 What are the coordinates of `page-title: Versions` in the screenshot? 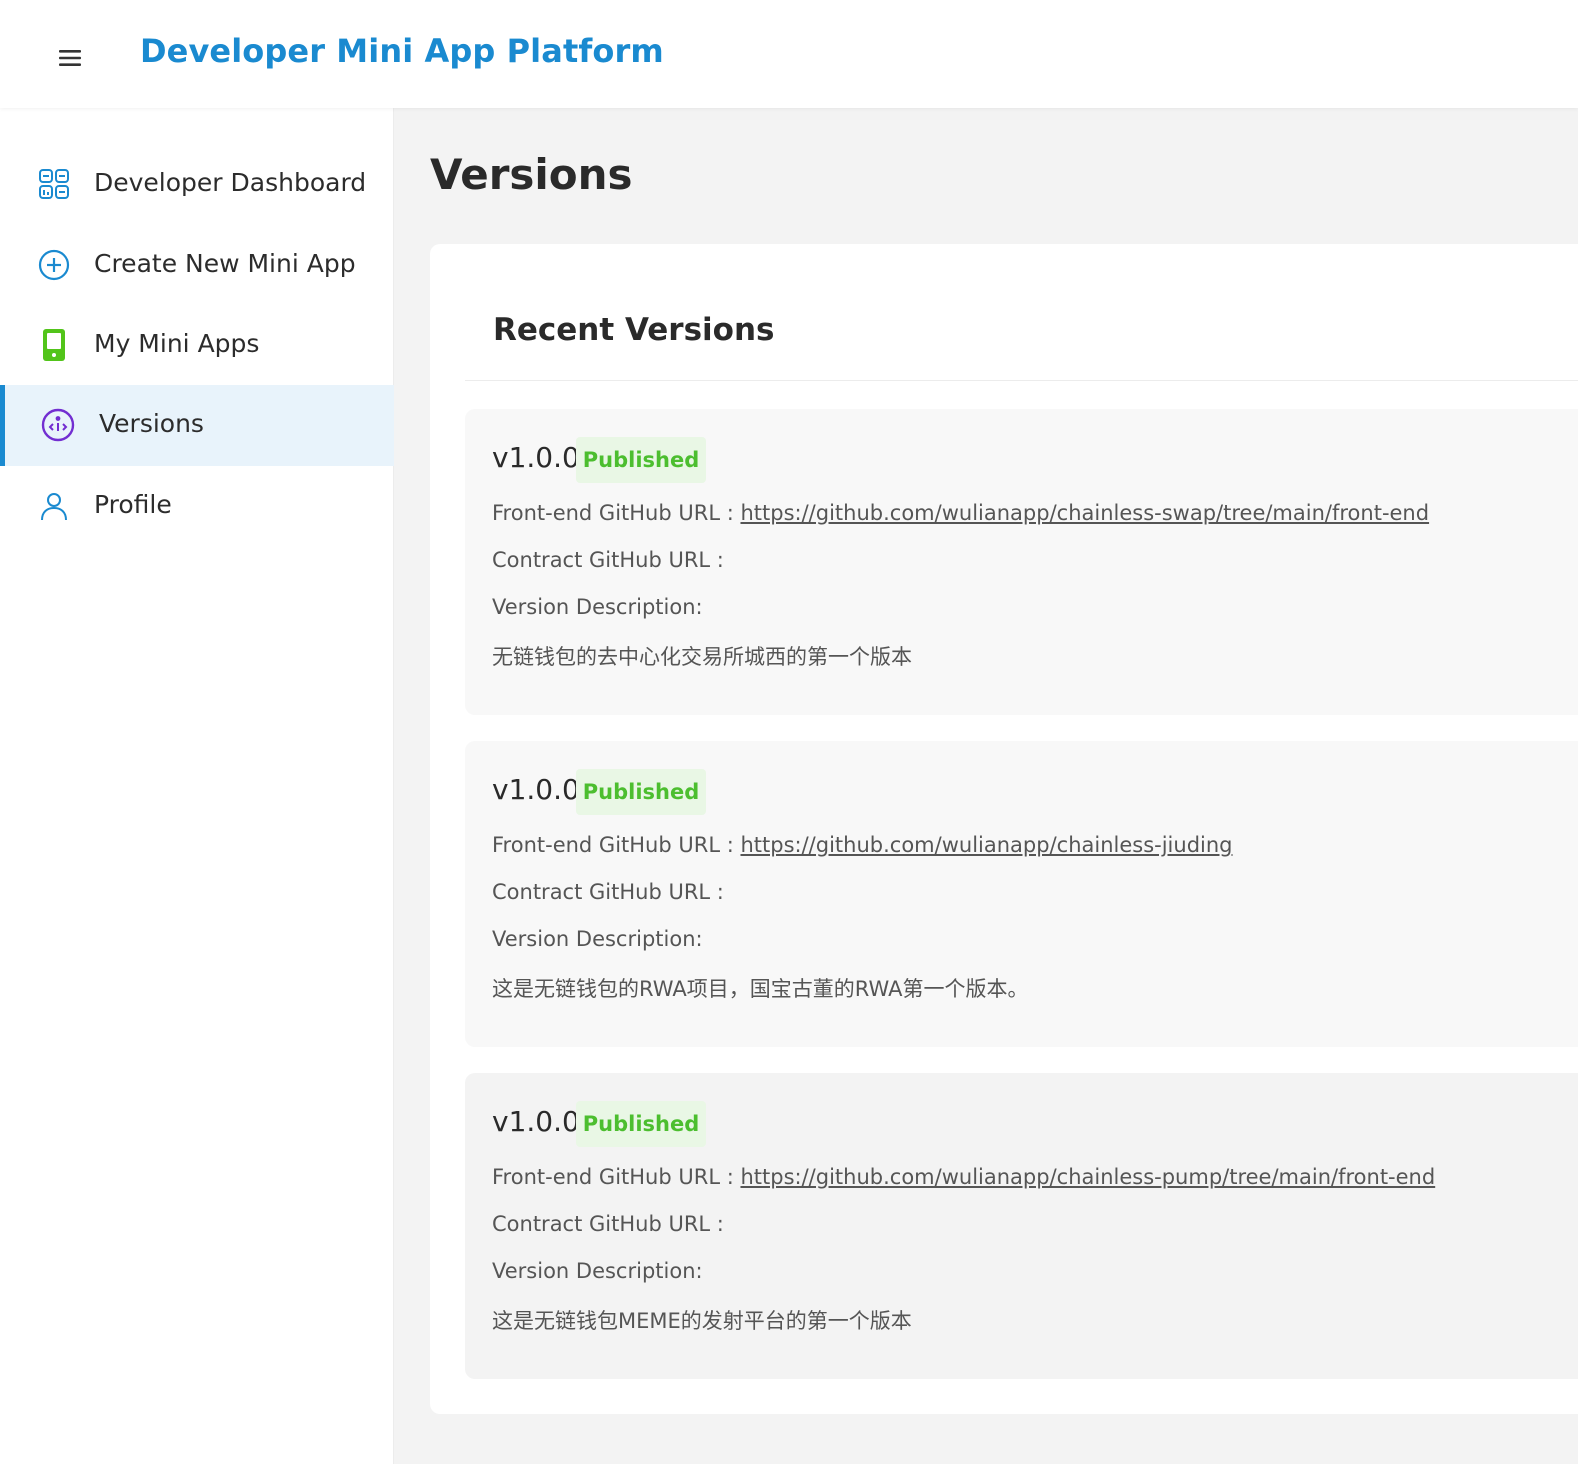 It's located at (531, 174).